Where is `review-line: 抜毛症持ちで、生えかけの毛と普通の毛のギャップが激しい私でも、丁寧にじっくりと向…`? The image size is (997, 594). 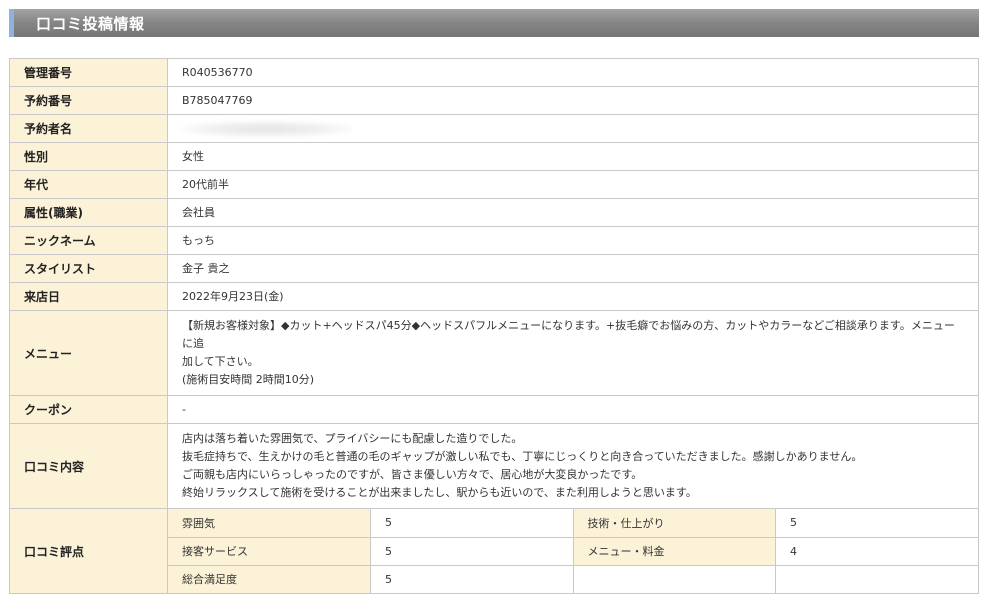
review-line: 抜毛症持ちで、生えかけの毛と普通の毛のギャップが激しい私でも、丁寧にじっくりと向… is located at coordinates (522, 456).